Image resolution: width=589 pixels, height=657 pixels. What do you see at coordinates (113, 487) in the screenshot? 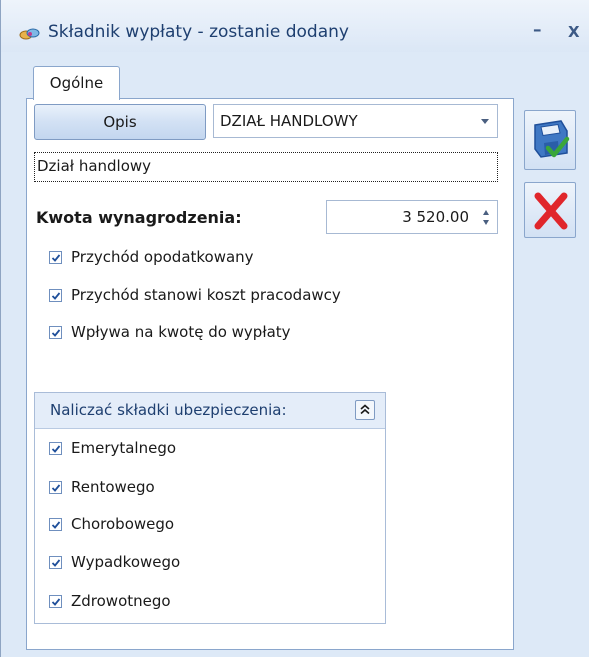
I see `checkbox-label: Rentowego` at bounding box center [113, 487].